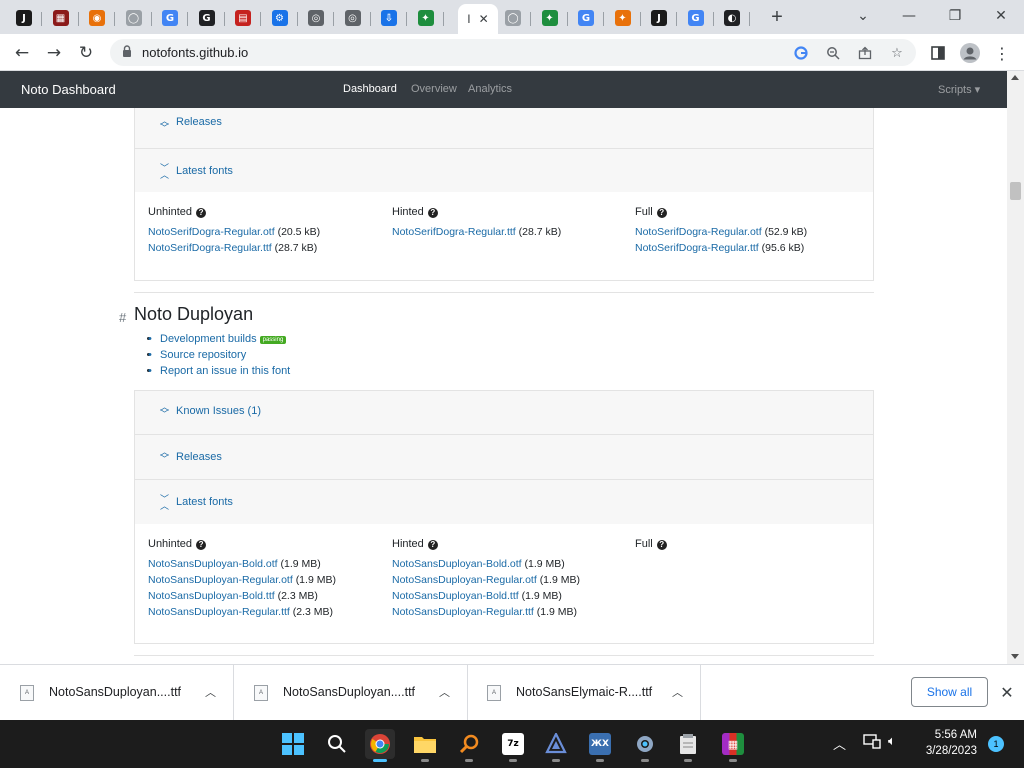  Describe the element at coordinates (22, 53) in the screenshot. I see `back-icon: ←` at that location.